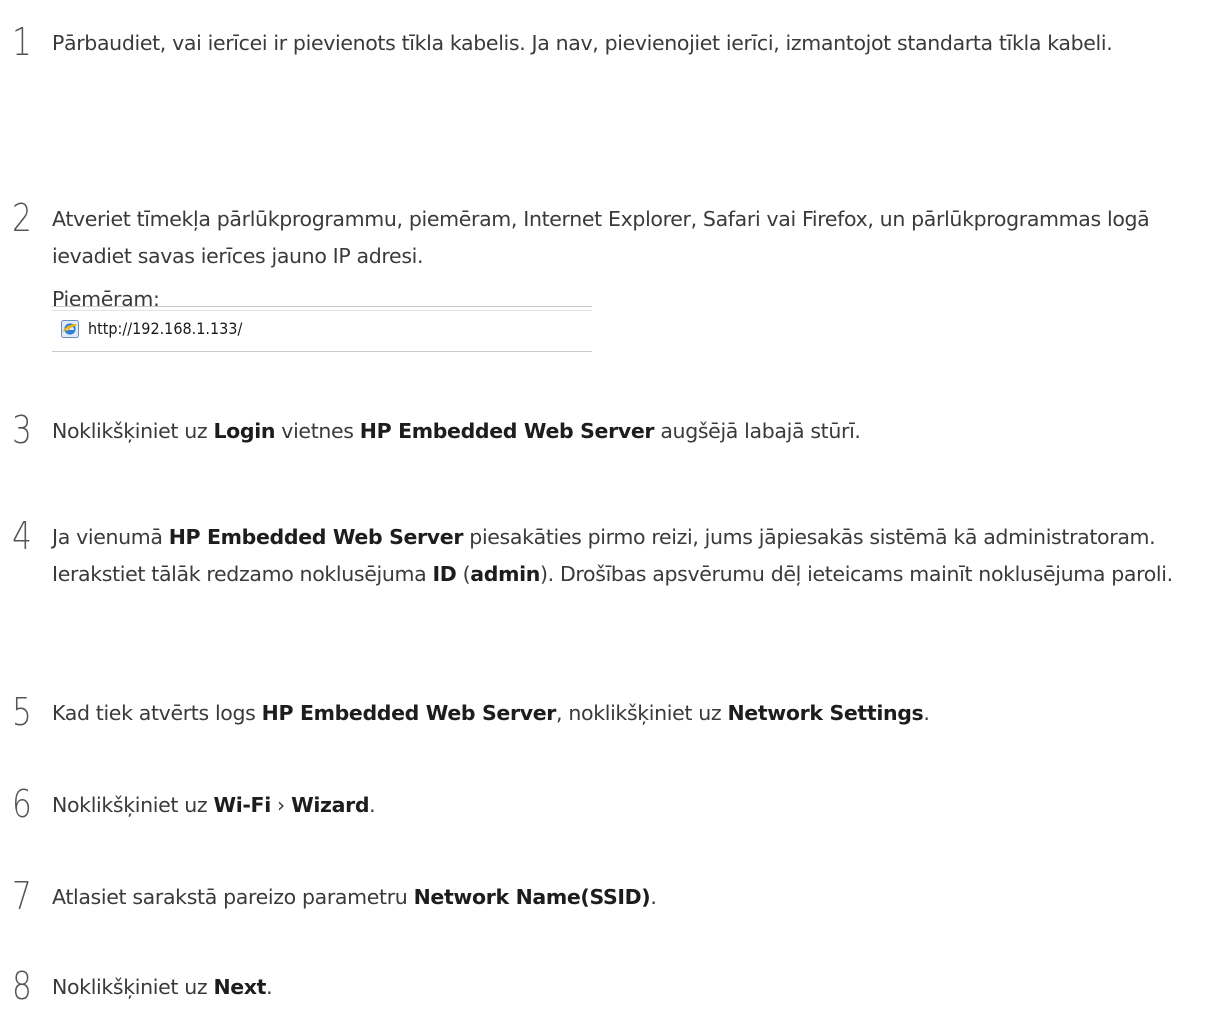 The height and width of the screenshot is (1012, 1207). Describe the element at coordinates (22, 42) in the screenshot. I see `step-number: 1` at that location.